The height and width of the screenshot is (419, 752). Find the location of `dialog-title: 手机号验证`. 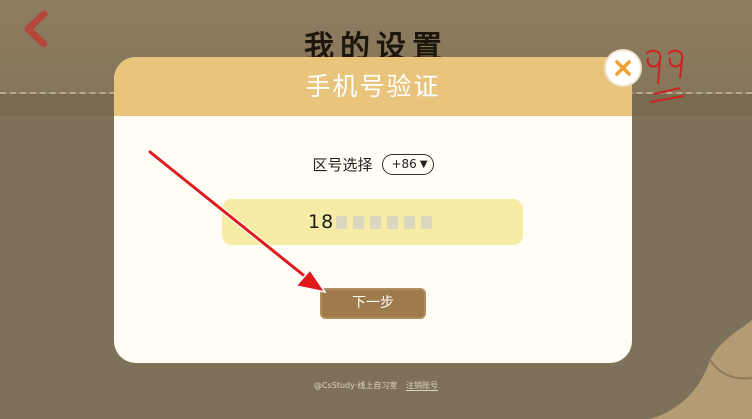

dialog-title: 手机号验证 is located at coordinates (373, 86).